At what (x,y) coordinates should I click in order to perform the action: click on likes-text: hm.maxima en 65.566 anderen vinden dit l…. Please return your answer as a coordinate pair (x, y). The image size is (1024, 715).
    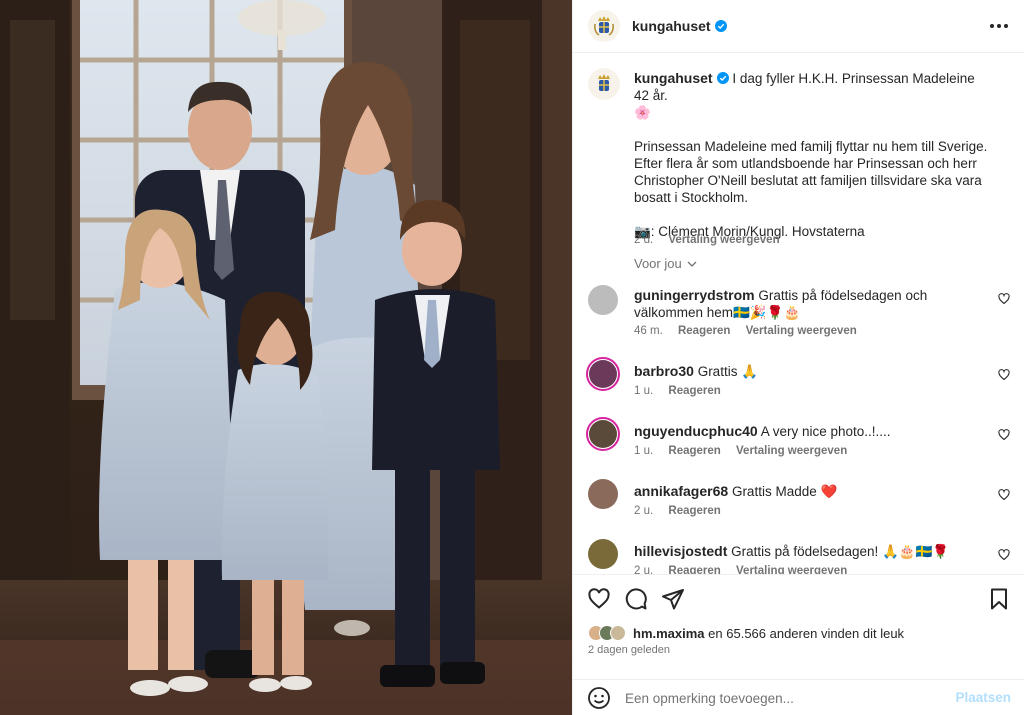
    Looking at the image, I should click on (768, 633).